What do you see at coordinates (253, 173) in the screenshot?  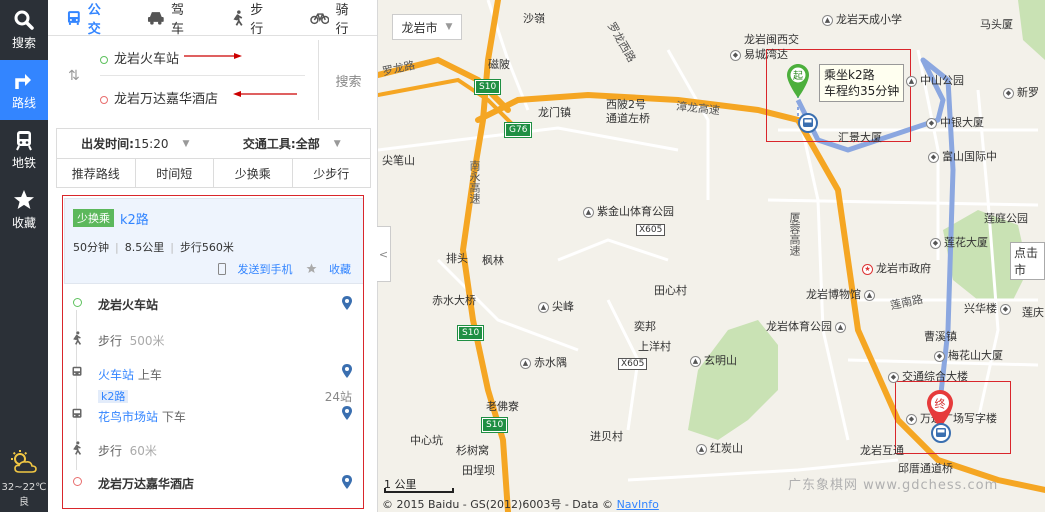 I see `tab-fewer-transfers: 少换乘` at bounding box center [253, 173].